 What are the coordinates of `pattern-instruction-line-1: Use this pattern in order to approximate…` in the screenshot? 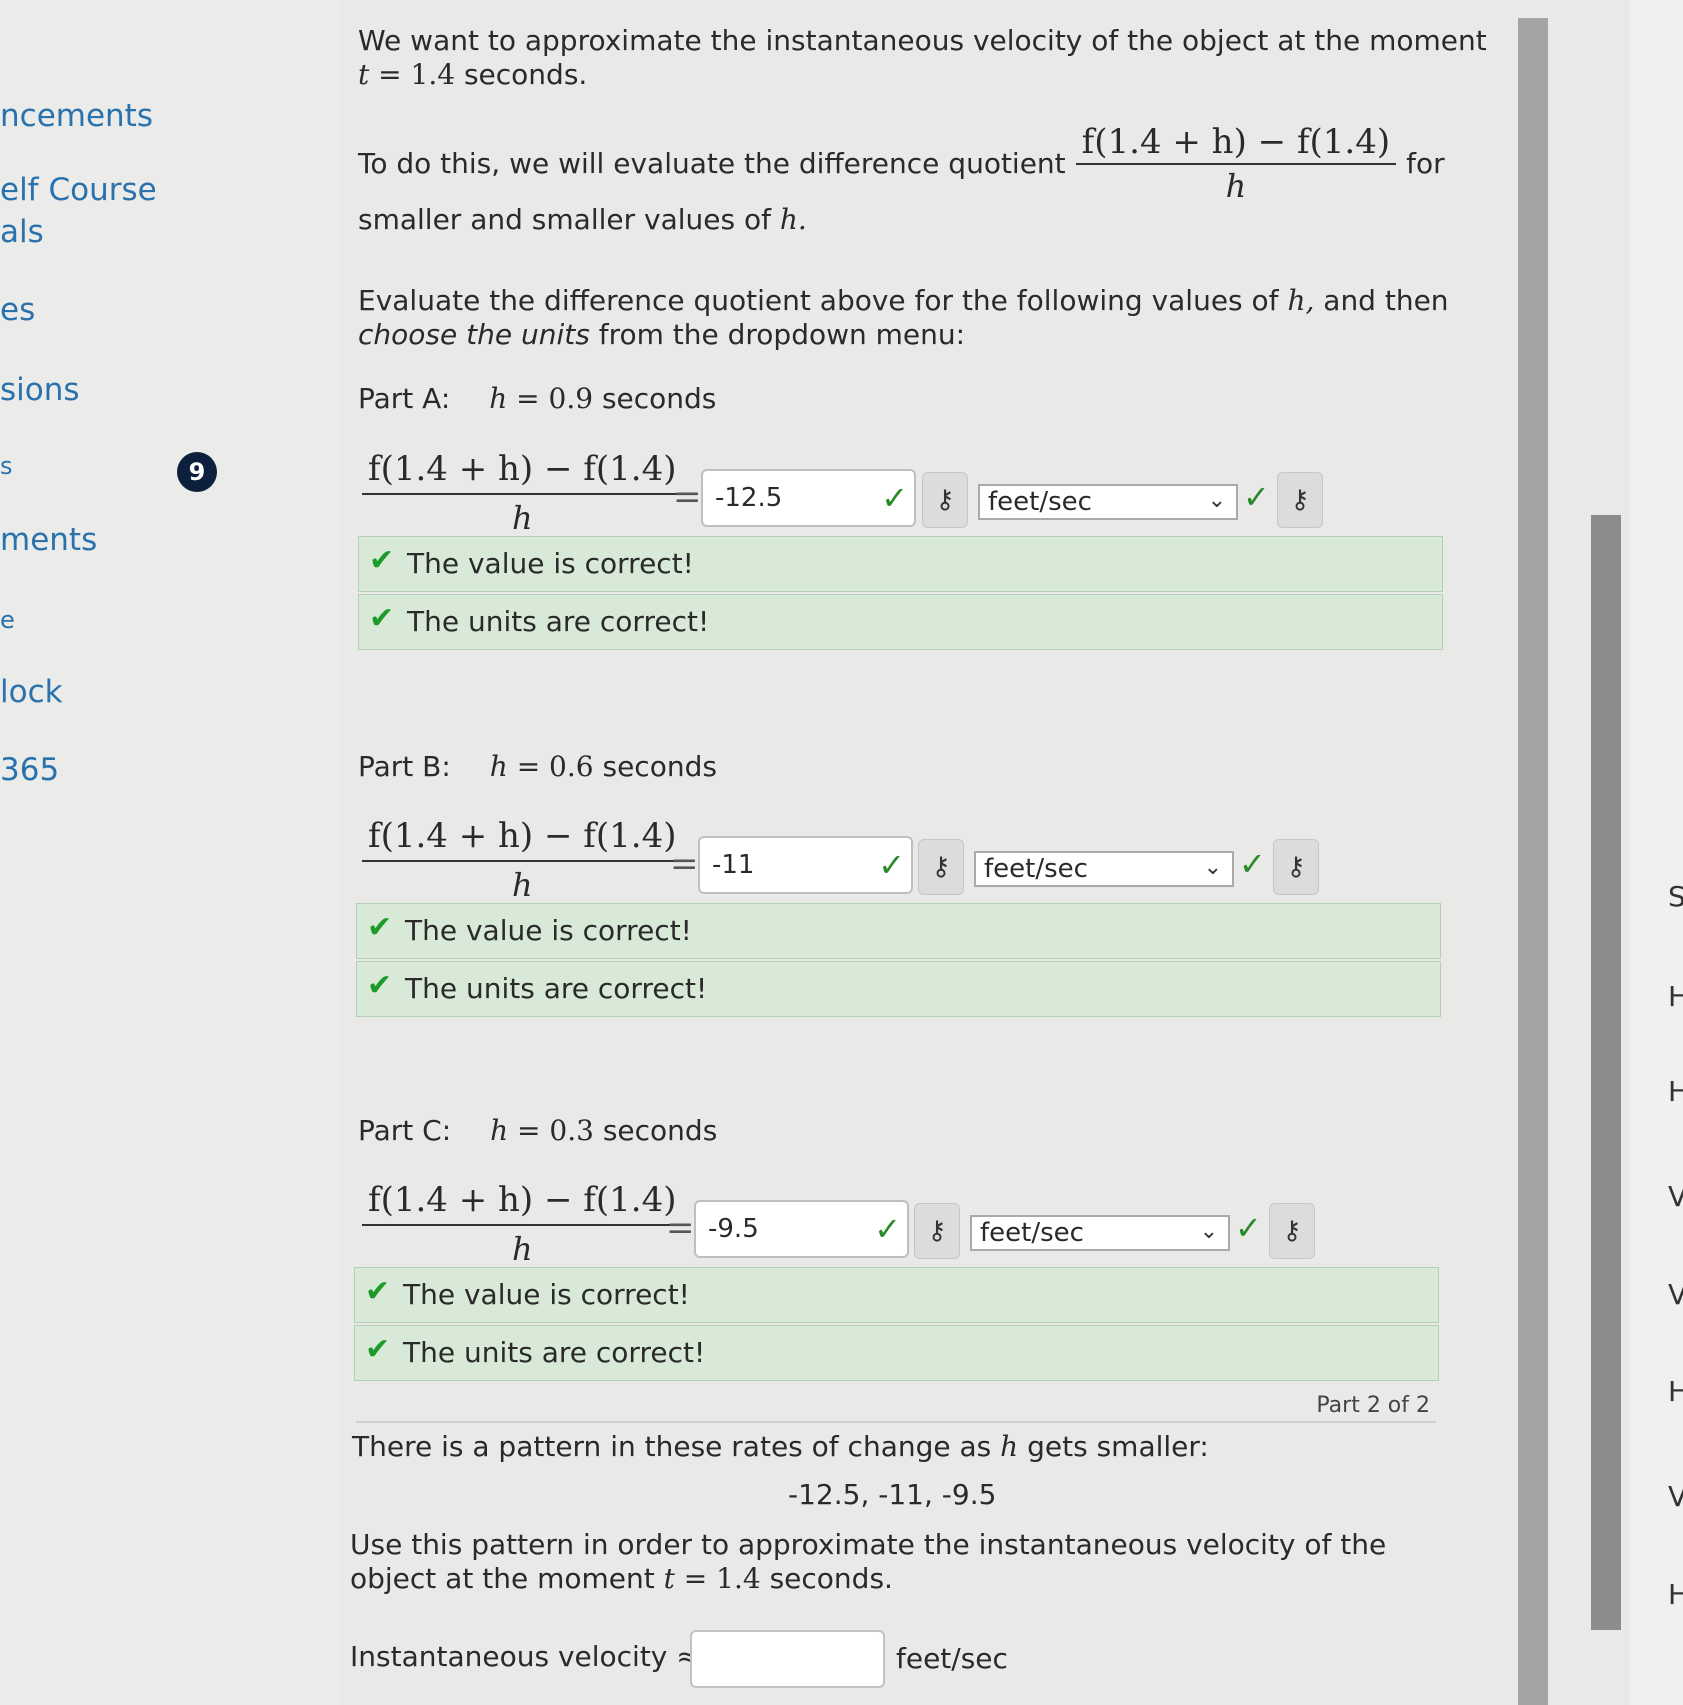 It's located at (868, 1544).